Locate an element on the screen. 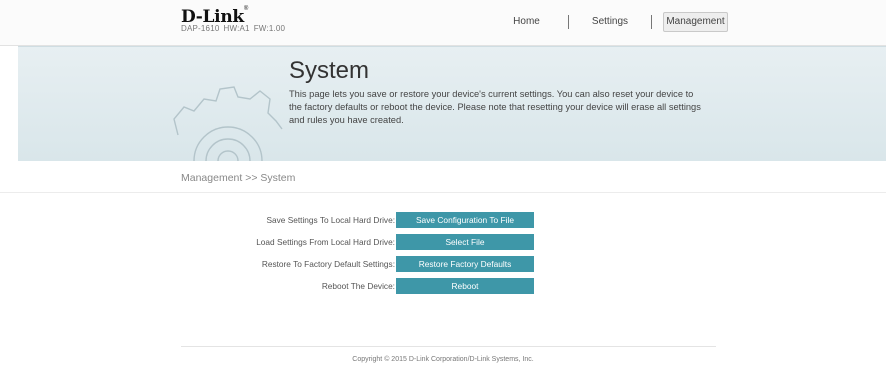 This screenshot has height=368, width=886. load-settings-label: Load Settings From Local Hard Drive: is located at coordinates (325, 242).